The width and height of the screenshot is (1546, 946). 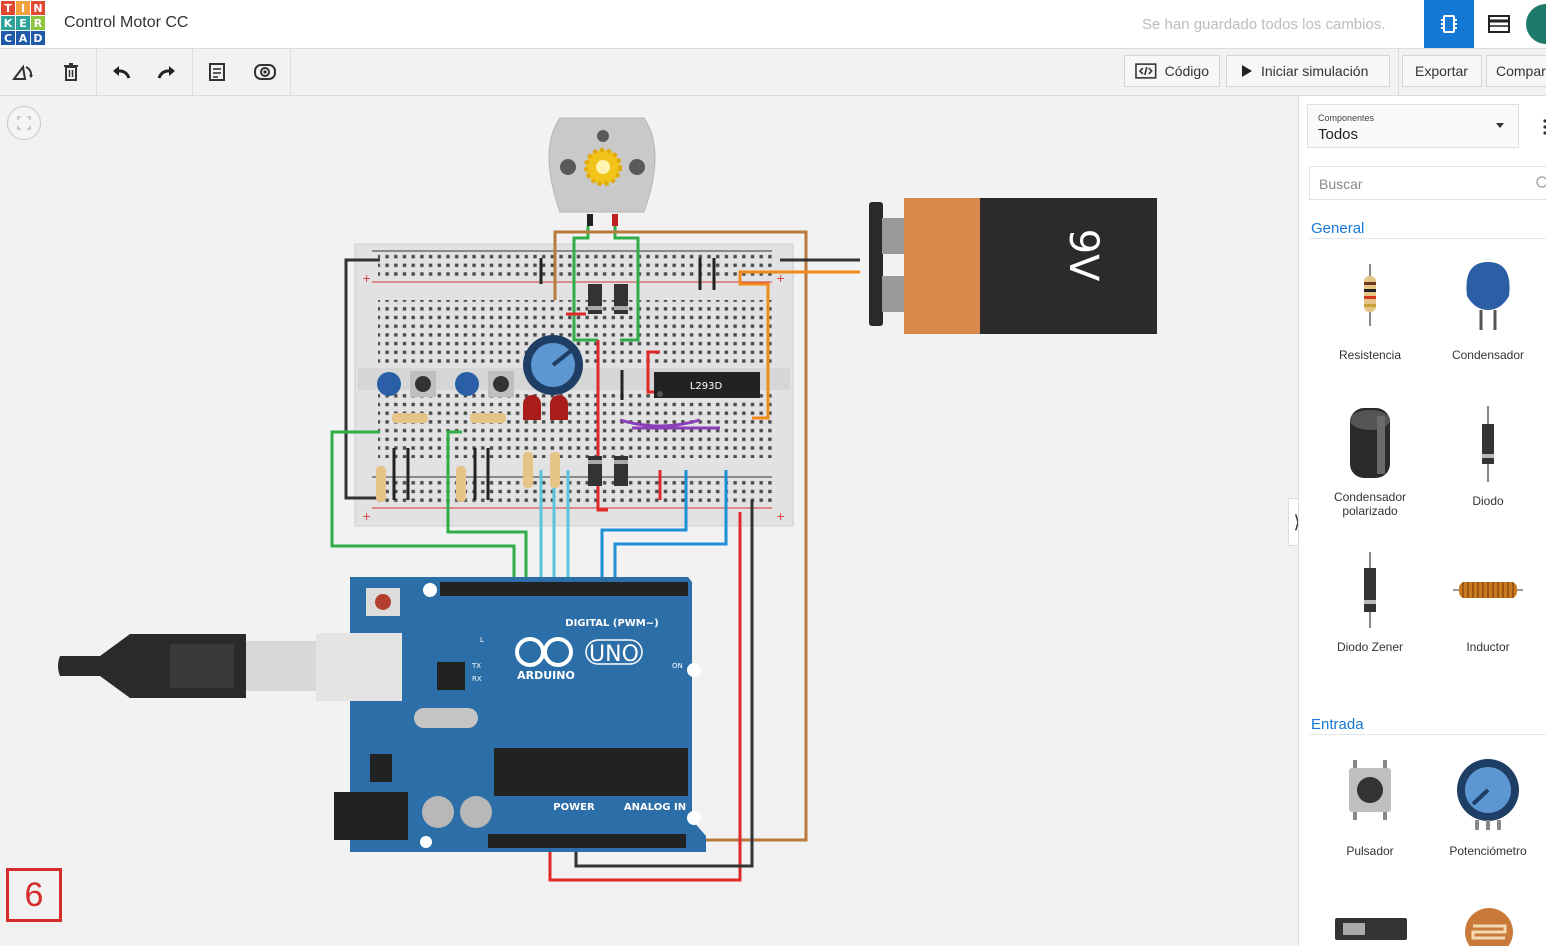 I want to click on component-label: Inductor, so click(x=1488, y=647).